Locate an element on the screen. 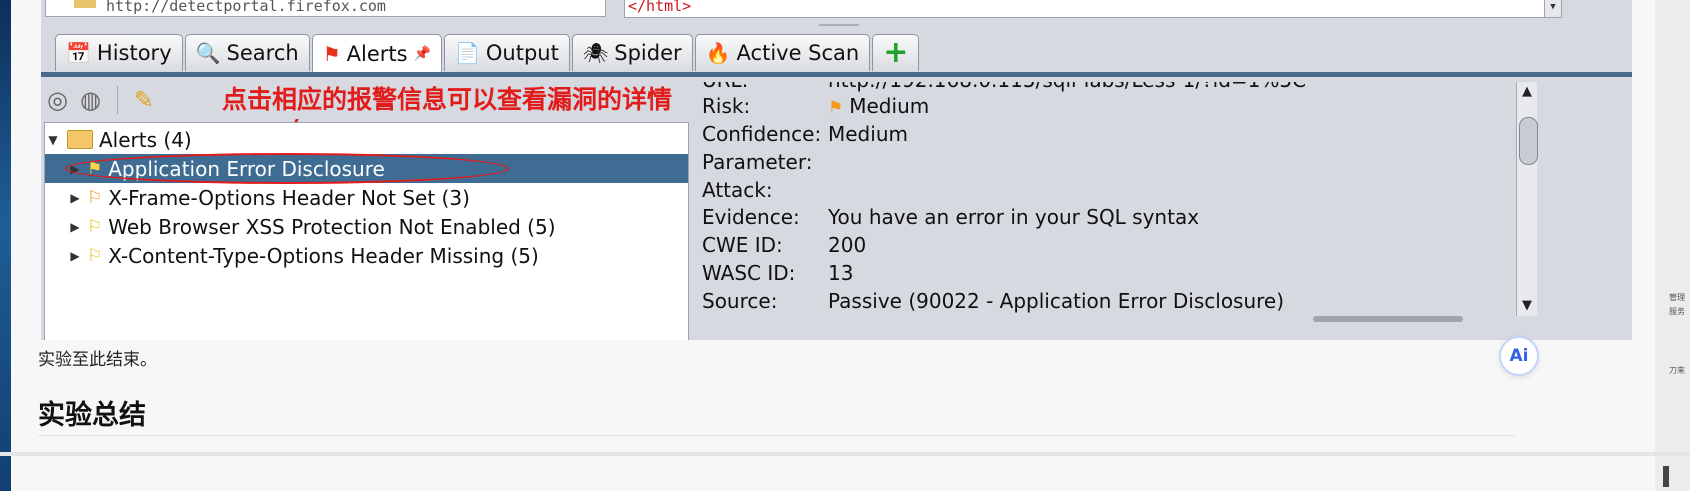 The height and width of the screenshot is (491, 1690). pin-icon: 📌 is located at coordinates (422, 54).